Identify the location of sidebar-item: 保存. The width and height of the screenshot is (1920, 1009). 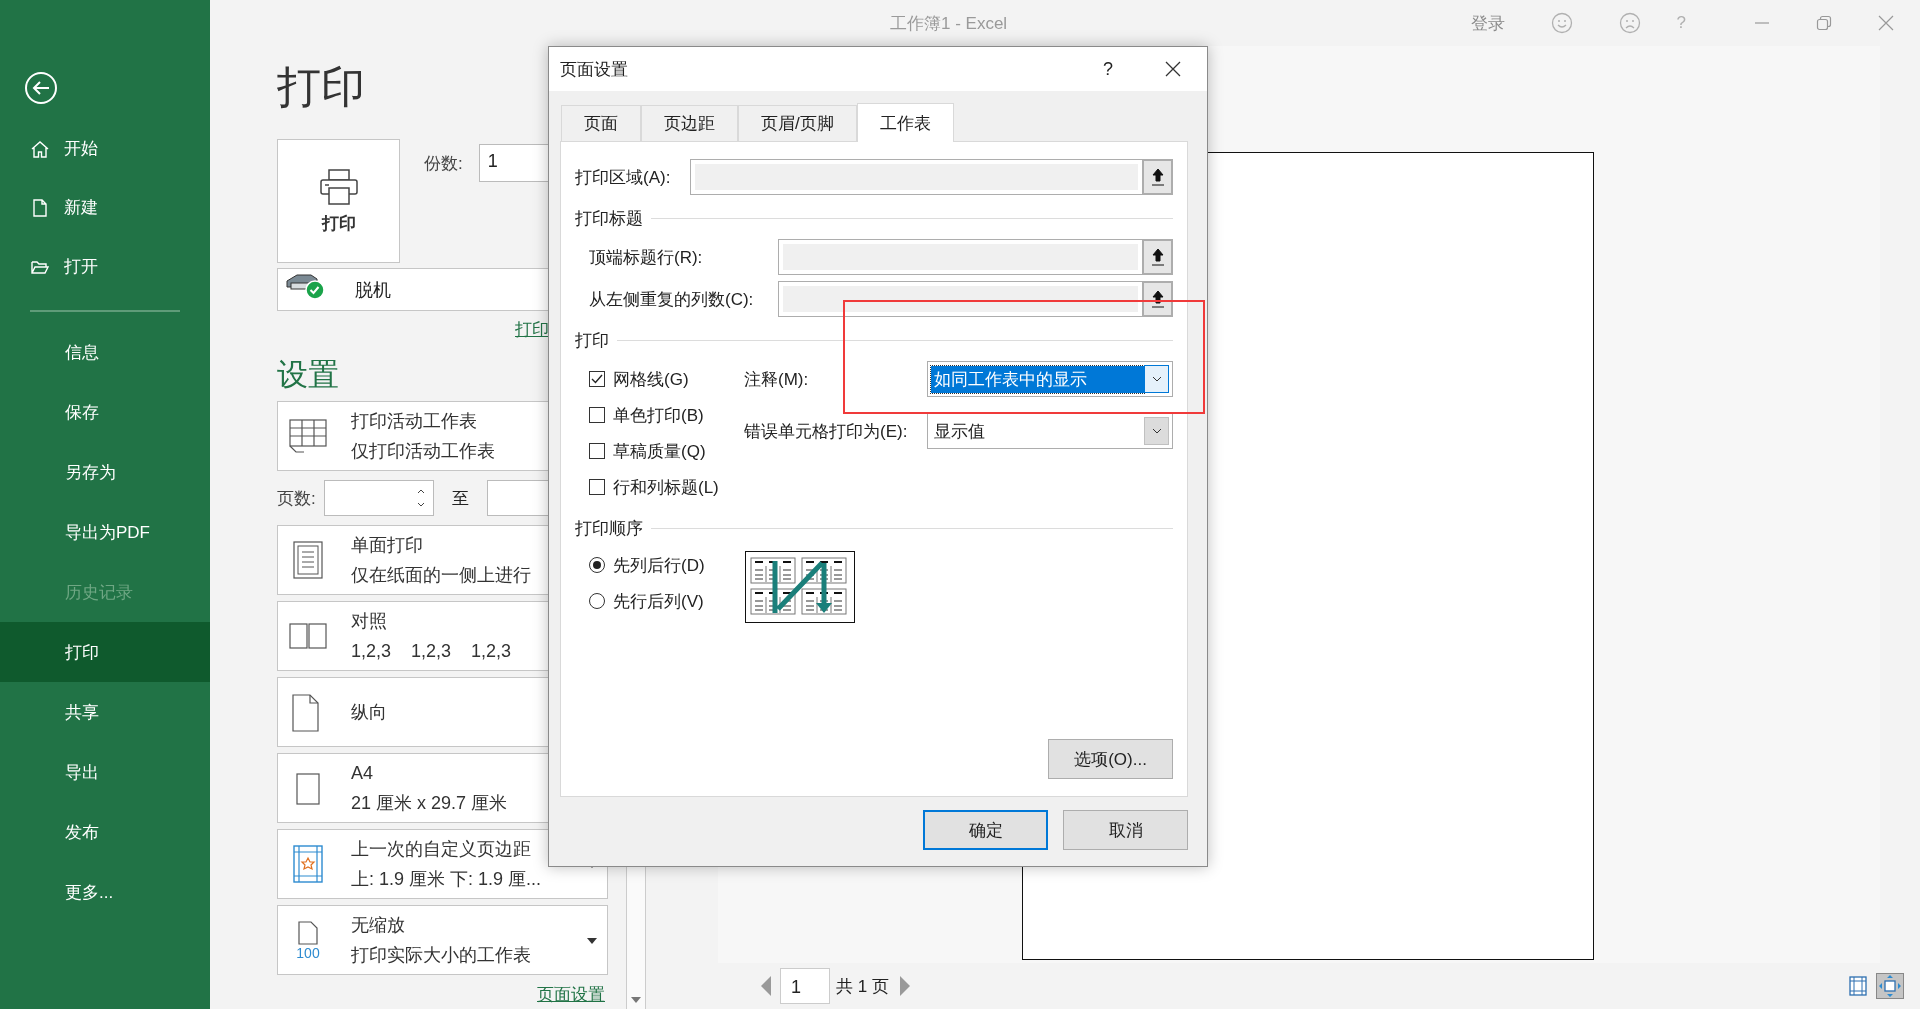
(105, 412).